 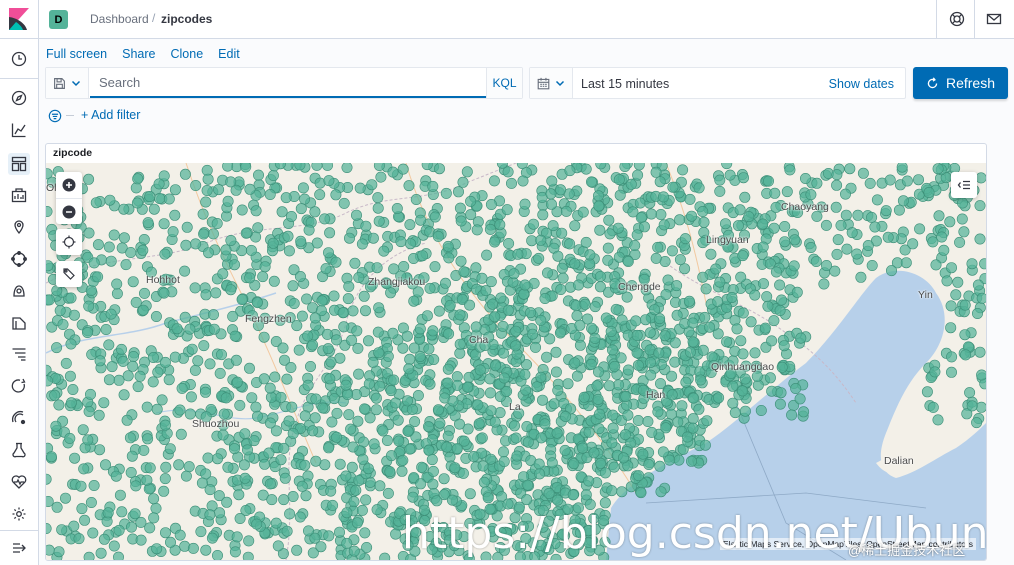 I want to click on clone-link: Clone, so click(x=187, y=55).